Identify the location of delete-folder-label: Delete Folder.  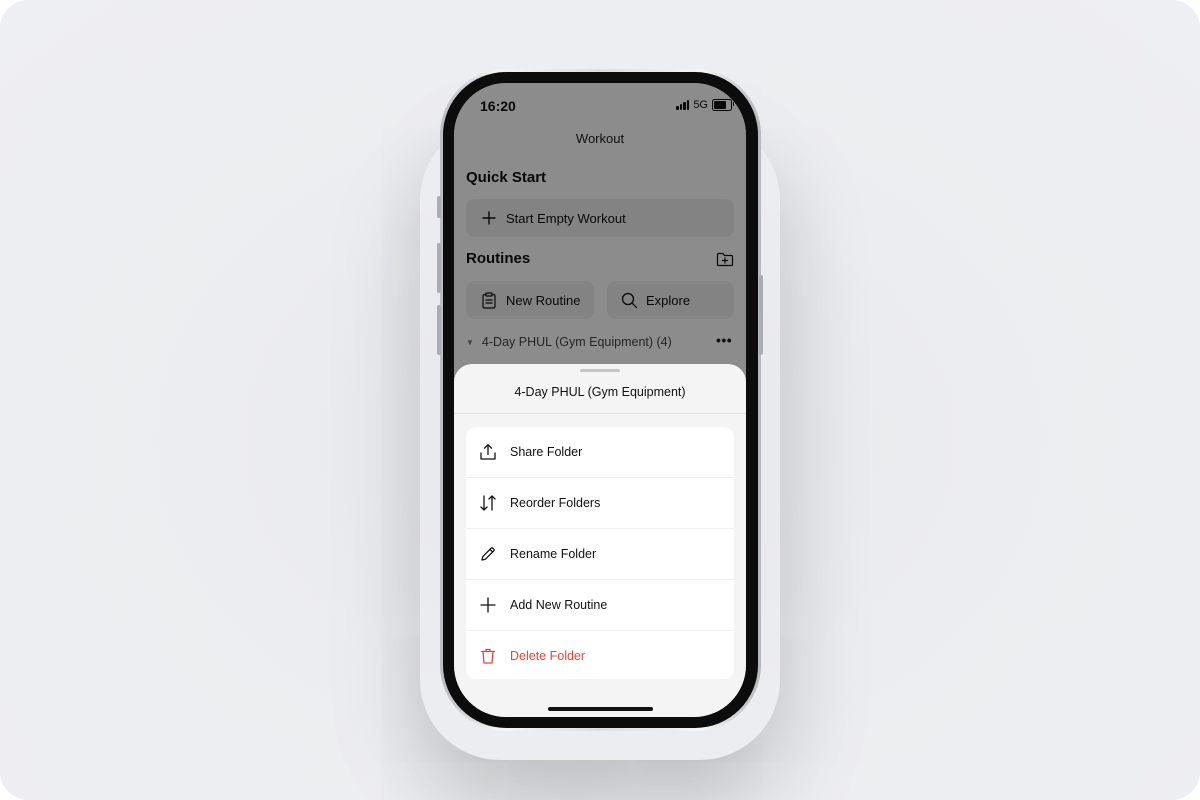
(548, 656).